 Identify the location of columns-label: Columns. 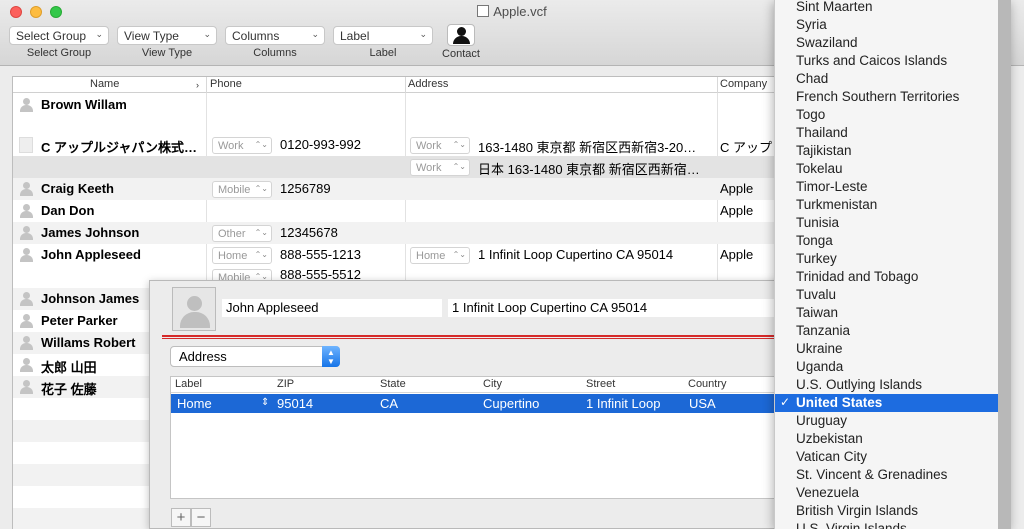
(275, 53).